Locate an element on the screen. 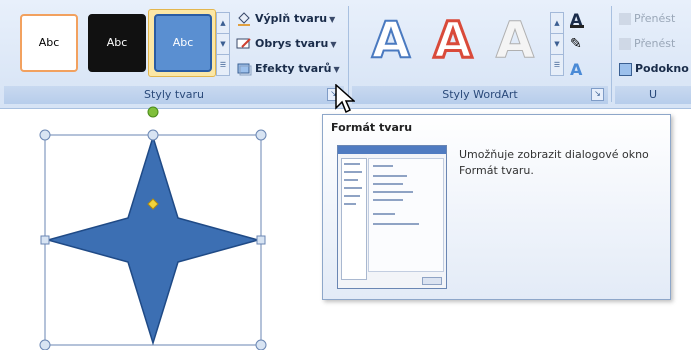  bring-forward-label: Přenést is located at coordinates (655, 18).